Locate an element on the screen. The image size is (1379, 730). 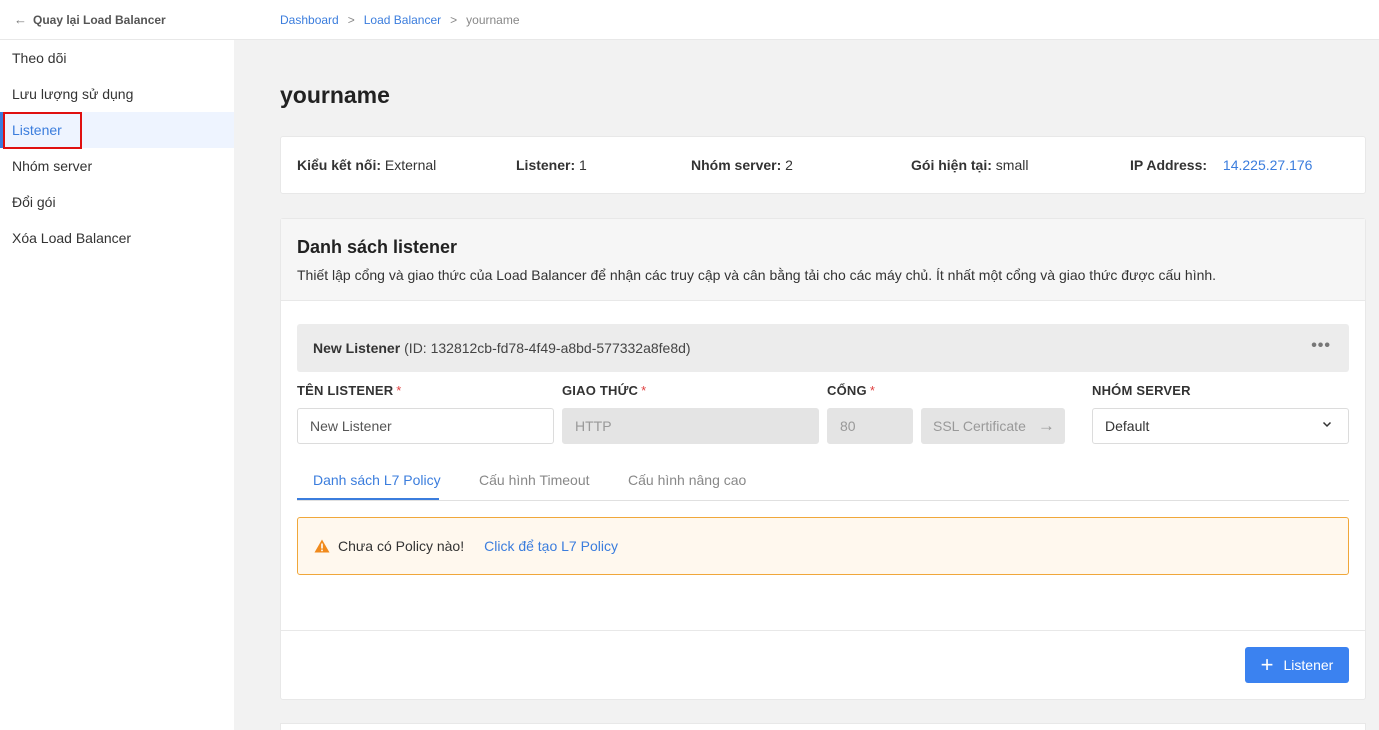
listener-count-value: 1 is located at coordinates (583, 165).